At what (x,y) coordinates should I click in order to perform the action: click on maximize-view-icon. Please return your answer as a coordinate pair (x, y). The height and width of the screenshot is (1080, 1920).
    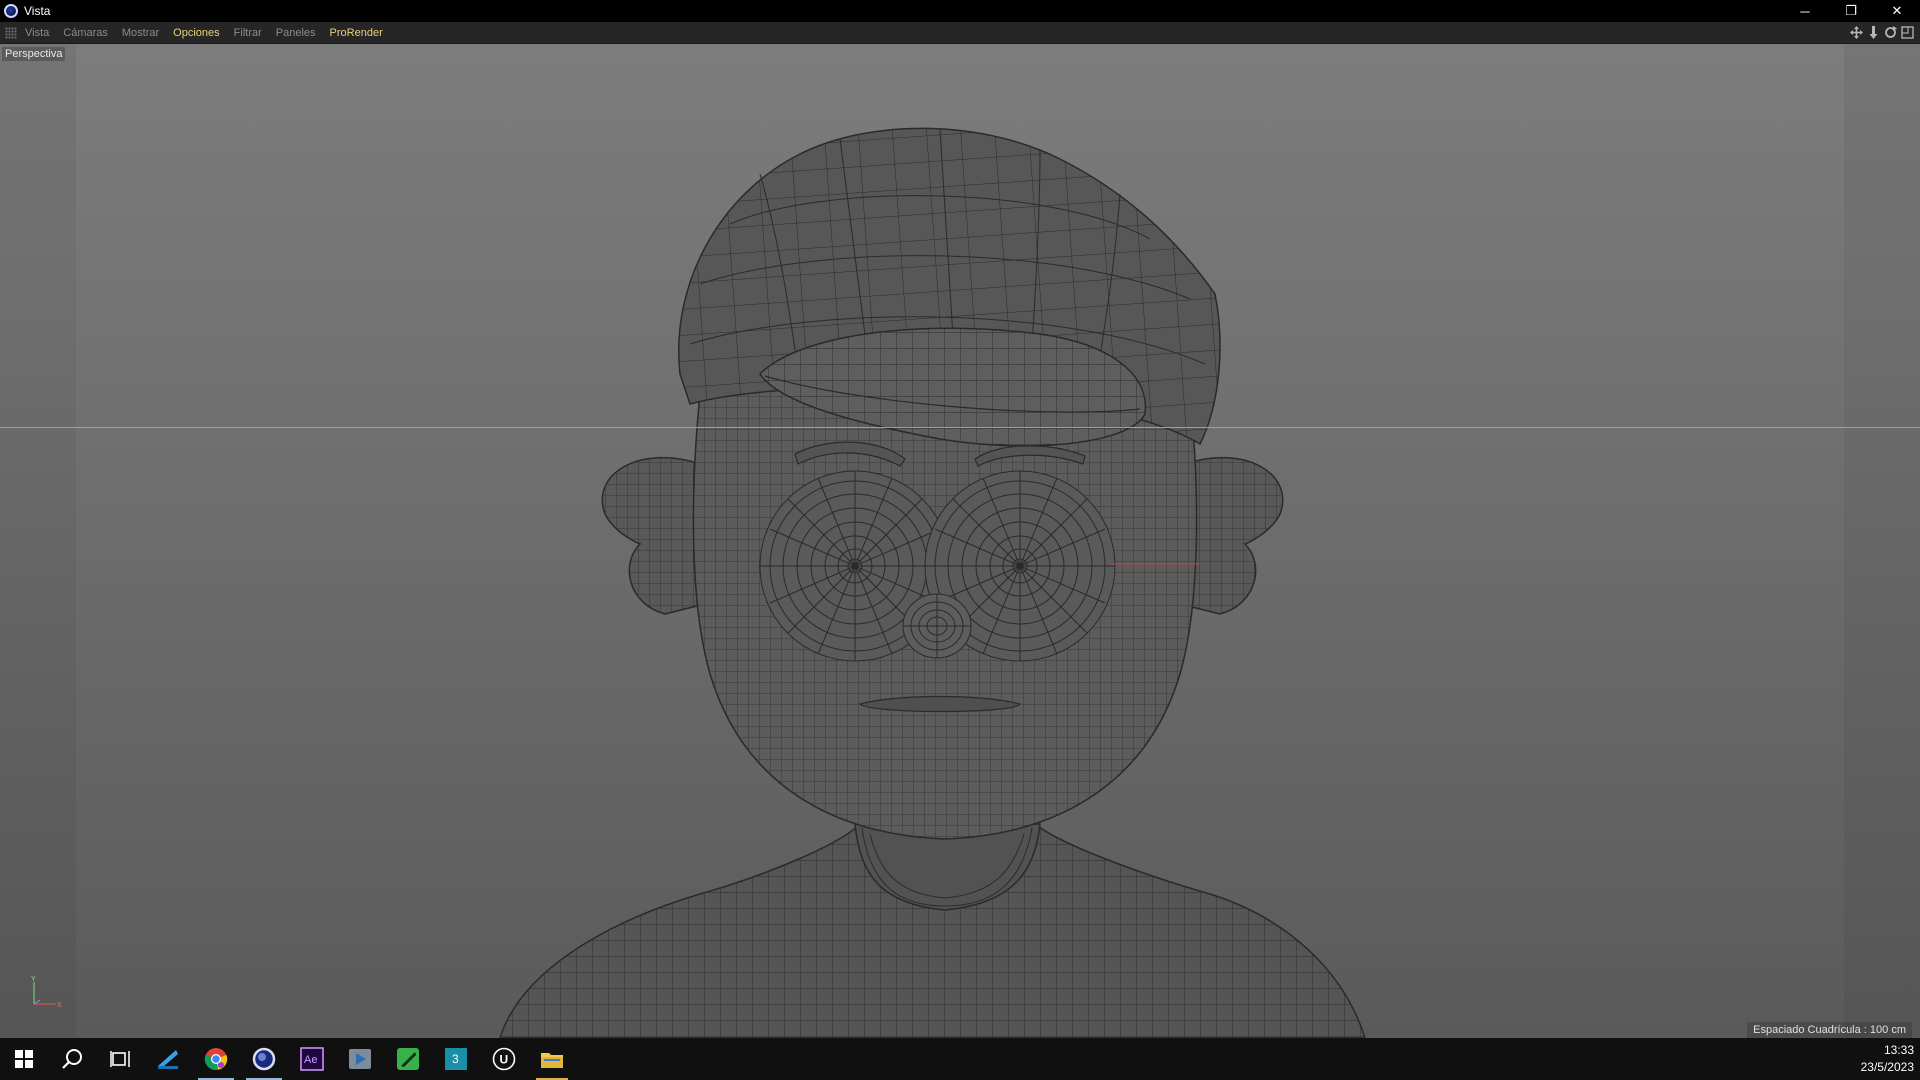
    Looking at the image, I should click on (1907, 32).